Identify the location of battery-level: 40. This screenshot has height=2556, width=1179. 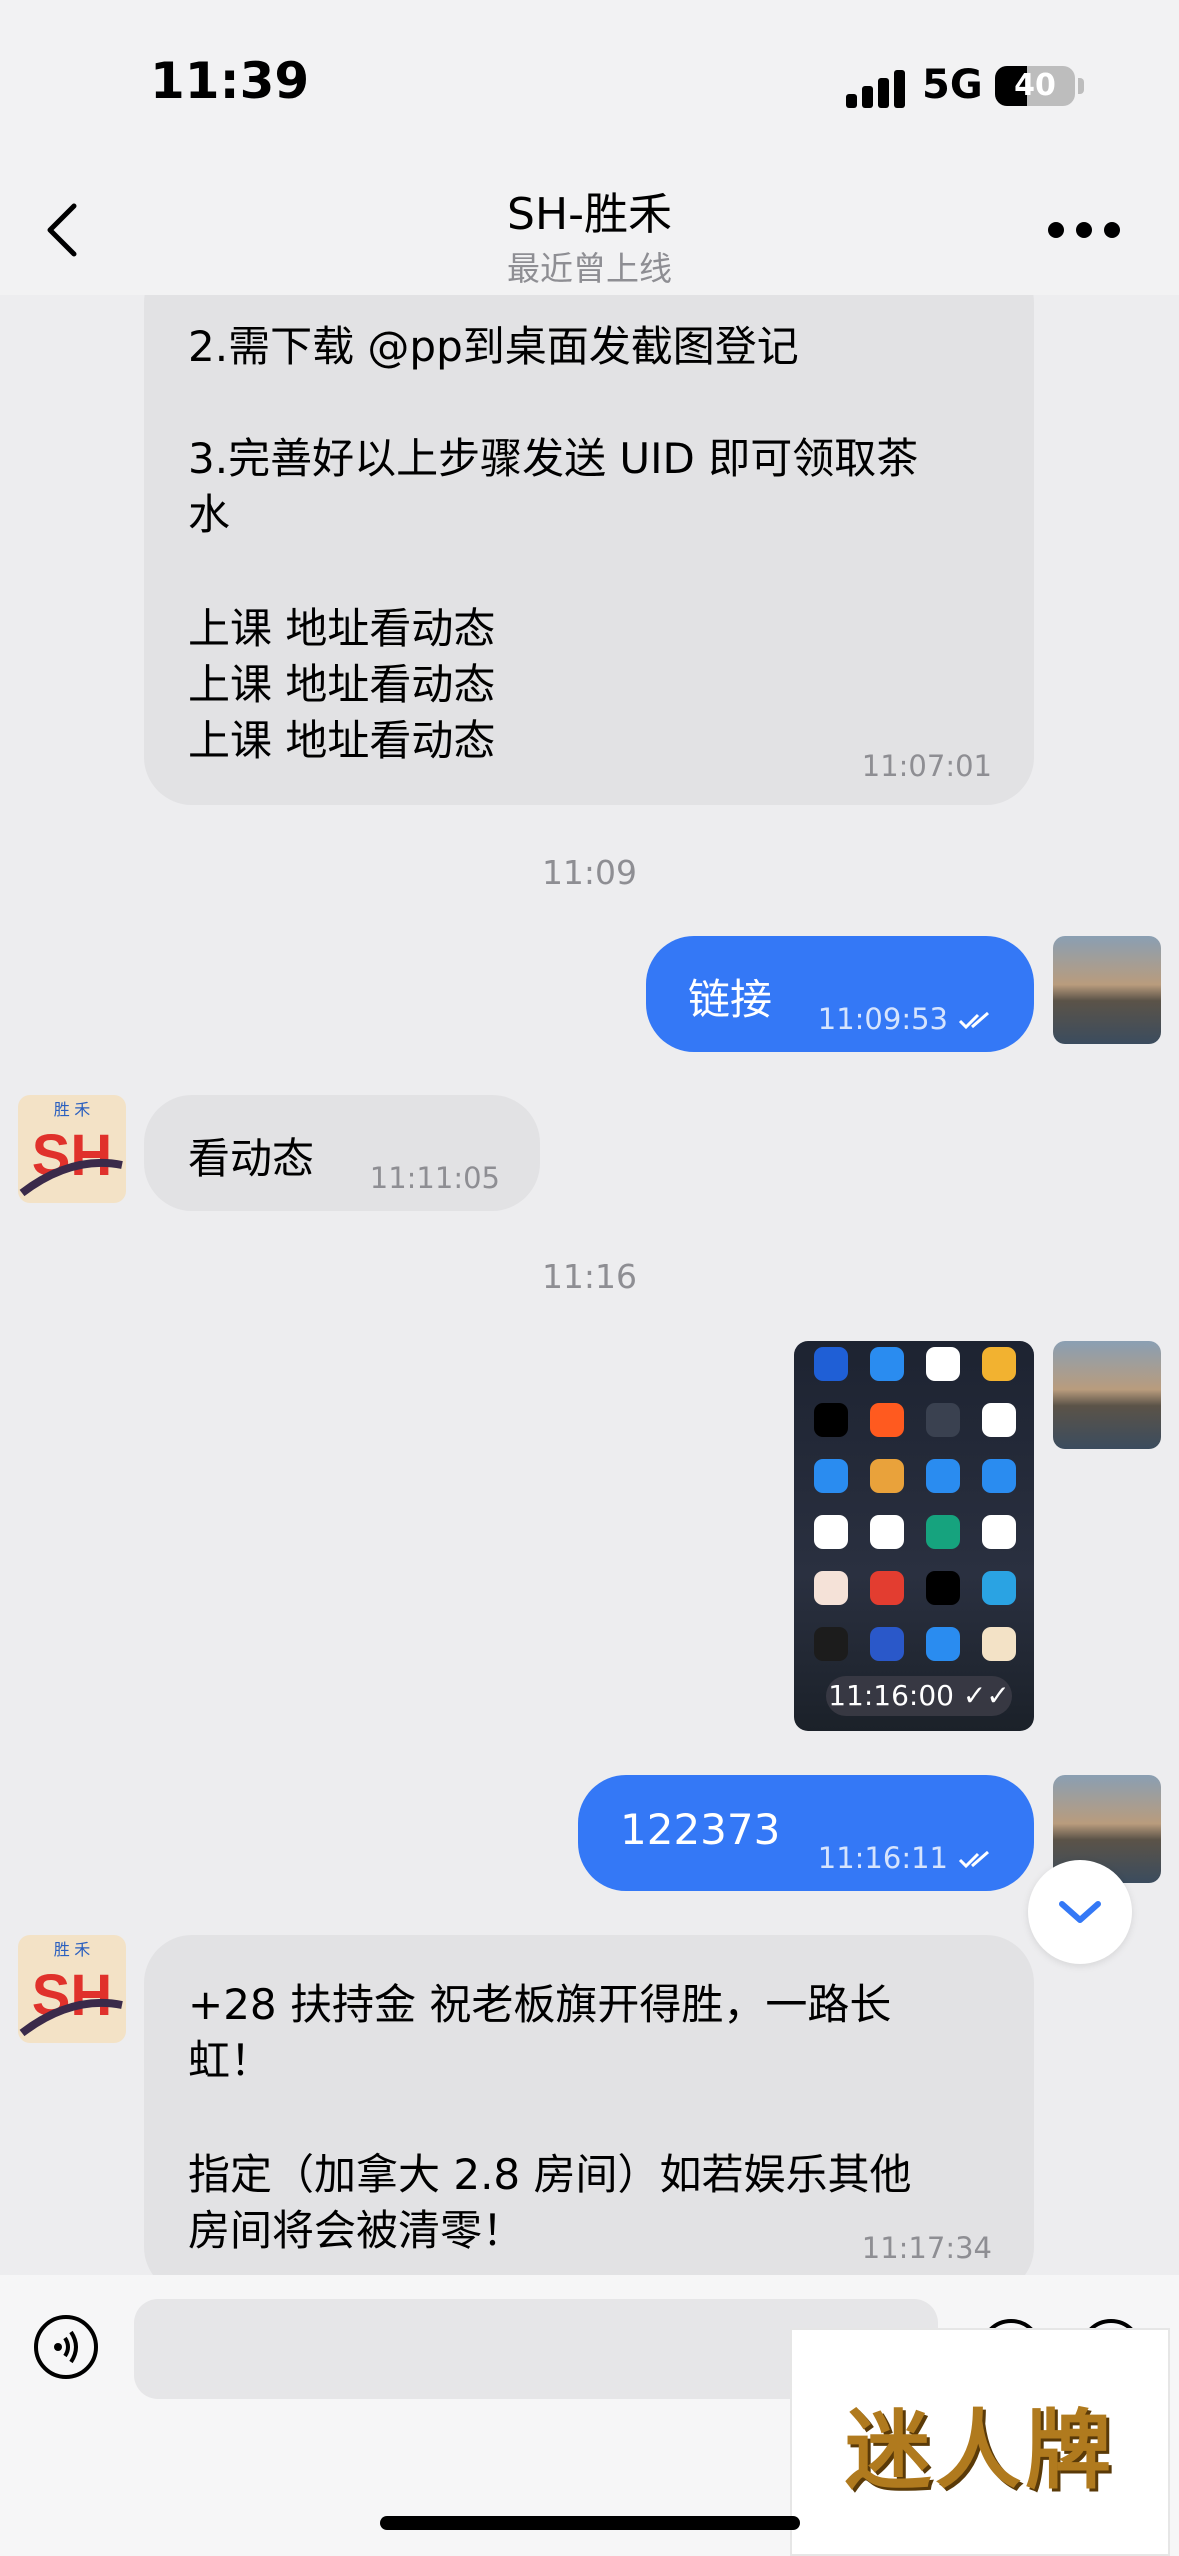
(1035, 85).